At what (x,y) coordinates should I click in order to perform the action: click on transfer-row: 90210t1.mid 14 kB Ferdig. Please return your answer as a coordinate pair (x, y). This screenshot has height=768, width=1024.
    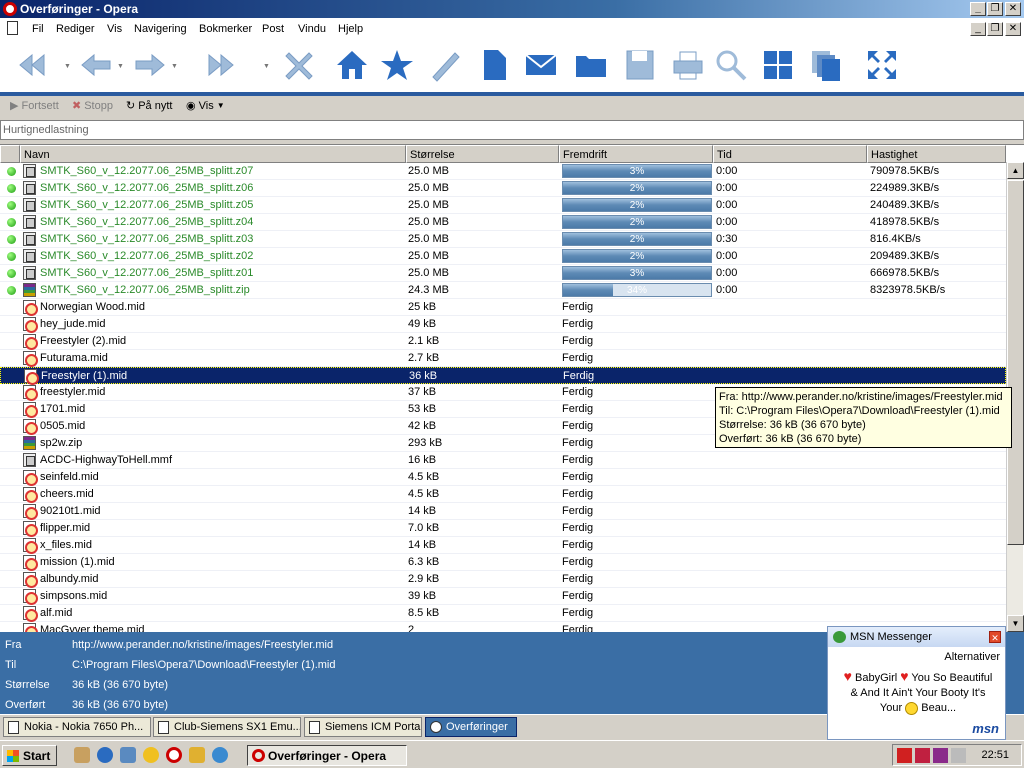
    Looking at the image, I should click on (503, 511).